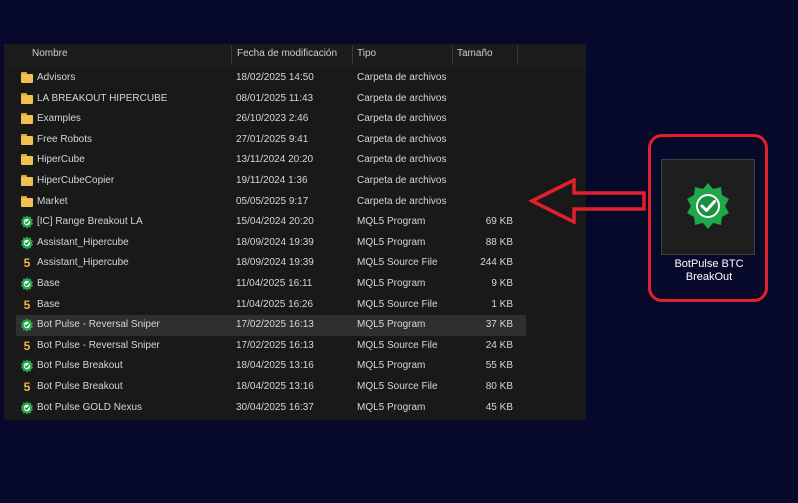  Describe the element at coordinates (499, 386) in the screenshot. I see `file-size: 80 KB` at that location.